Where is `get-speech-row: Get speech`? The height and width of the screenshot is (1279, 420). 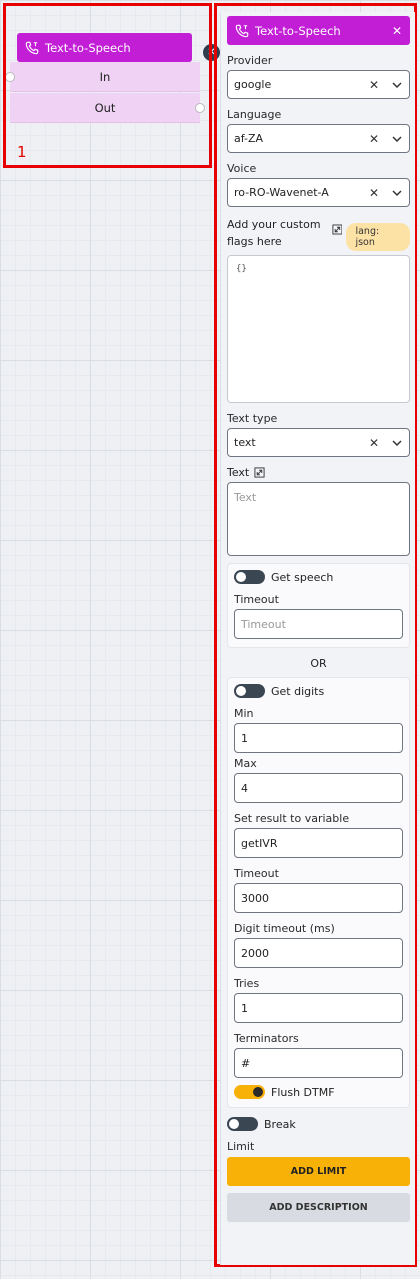
get-speech-row: Get speech is located at coordinates (318, 577).